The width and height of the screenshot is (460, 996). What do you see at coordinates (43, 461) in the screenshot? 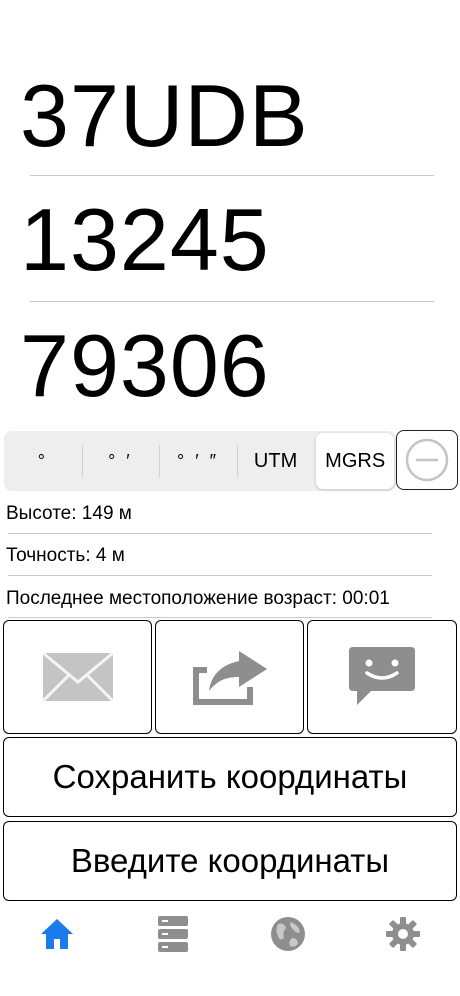
I see `format-degrees-button: °` at bounding box center [43, 461].